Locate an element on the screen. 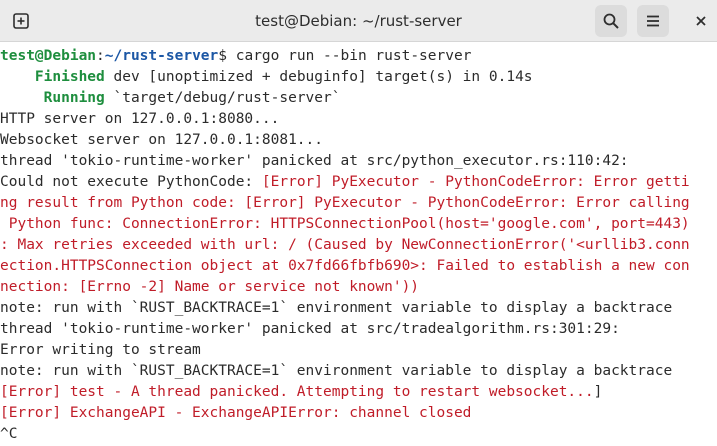  menu-button is located at coordinates (653, 21).